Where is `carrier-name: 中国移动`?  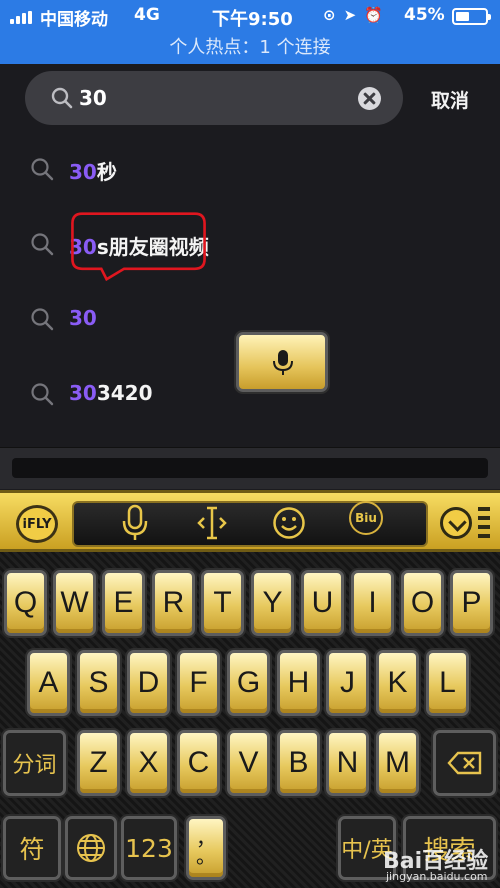 carrier-name: 中国移动 is located at coordinates (74, 20).